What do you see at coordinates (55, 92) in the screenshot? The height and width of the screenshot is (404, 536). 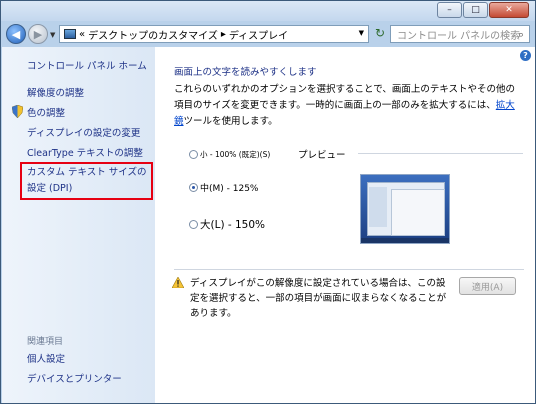 I see `sidebar-item-resolution: 解像度の調整` at bounding box center [55, 92].